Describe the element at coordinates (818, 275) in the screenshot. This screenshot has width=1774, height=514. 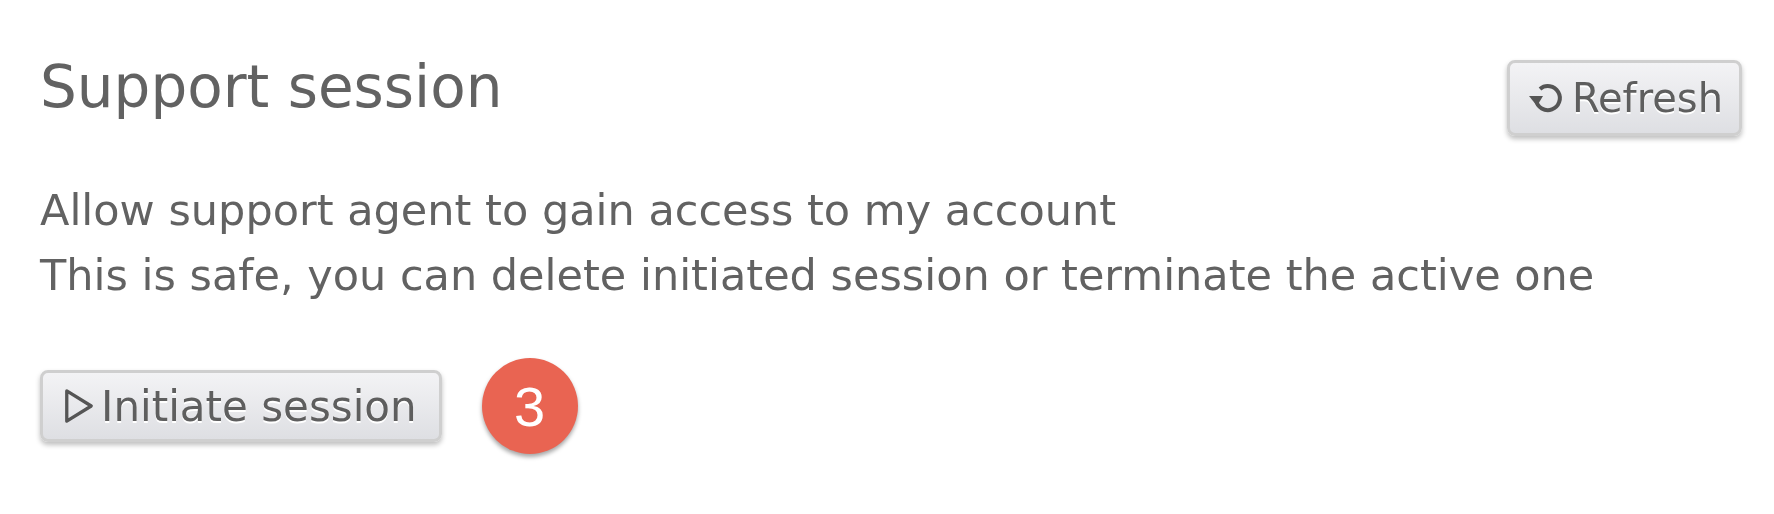
I see `description-text: This is safe, you can delete initiated session or terminate the active one` at that location.